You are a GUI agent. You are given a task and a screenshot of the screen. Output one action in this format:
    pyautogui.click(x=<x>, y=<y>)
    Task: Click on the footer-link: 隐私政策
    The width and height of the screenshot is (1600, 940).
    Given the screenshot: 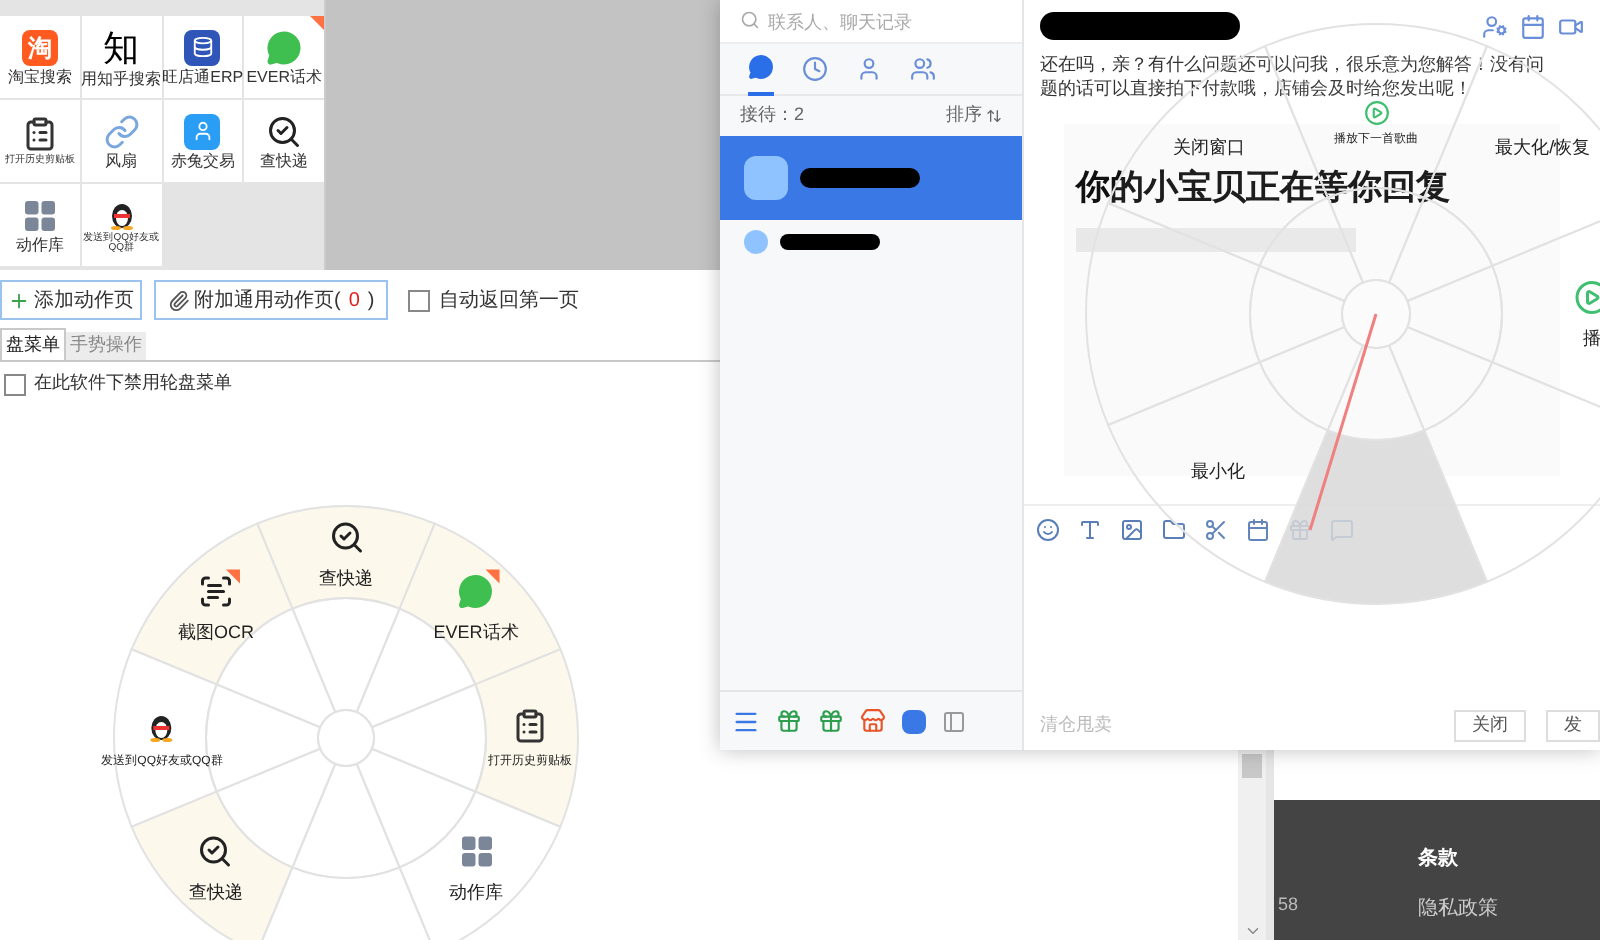 What is the action you would take?
    pyautogui.click(x=1458, y=909)
    